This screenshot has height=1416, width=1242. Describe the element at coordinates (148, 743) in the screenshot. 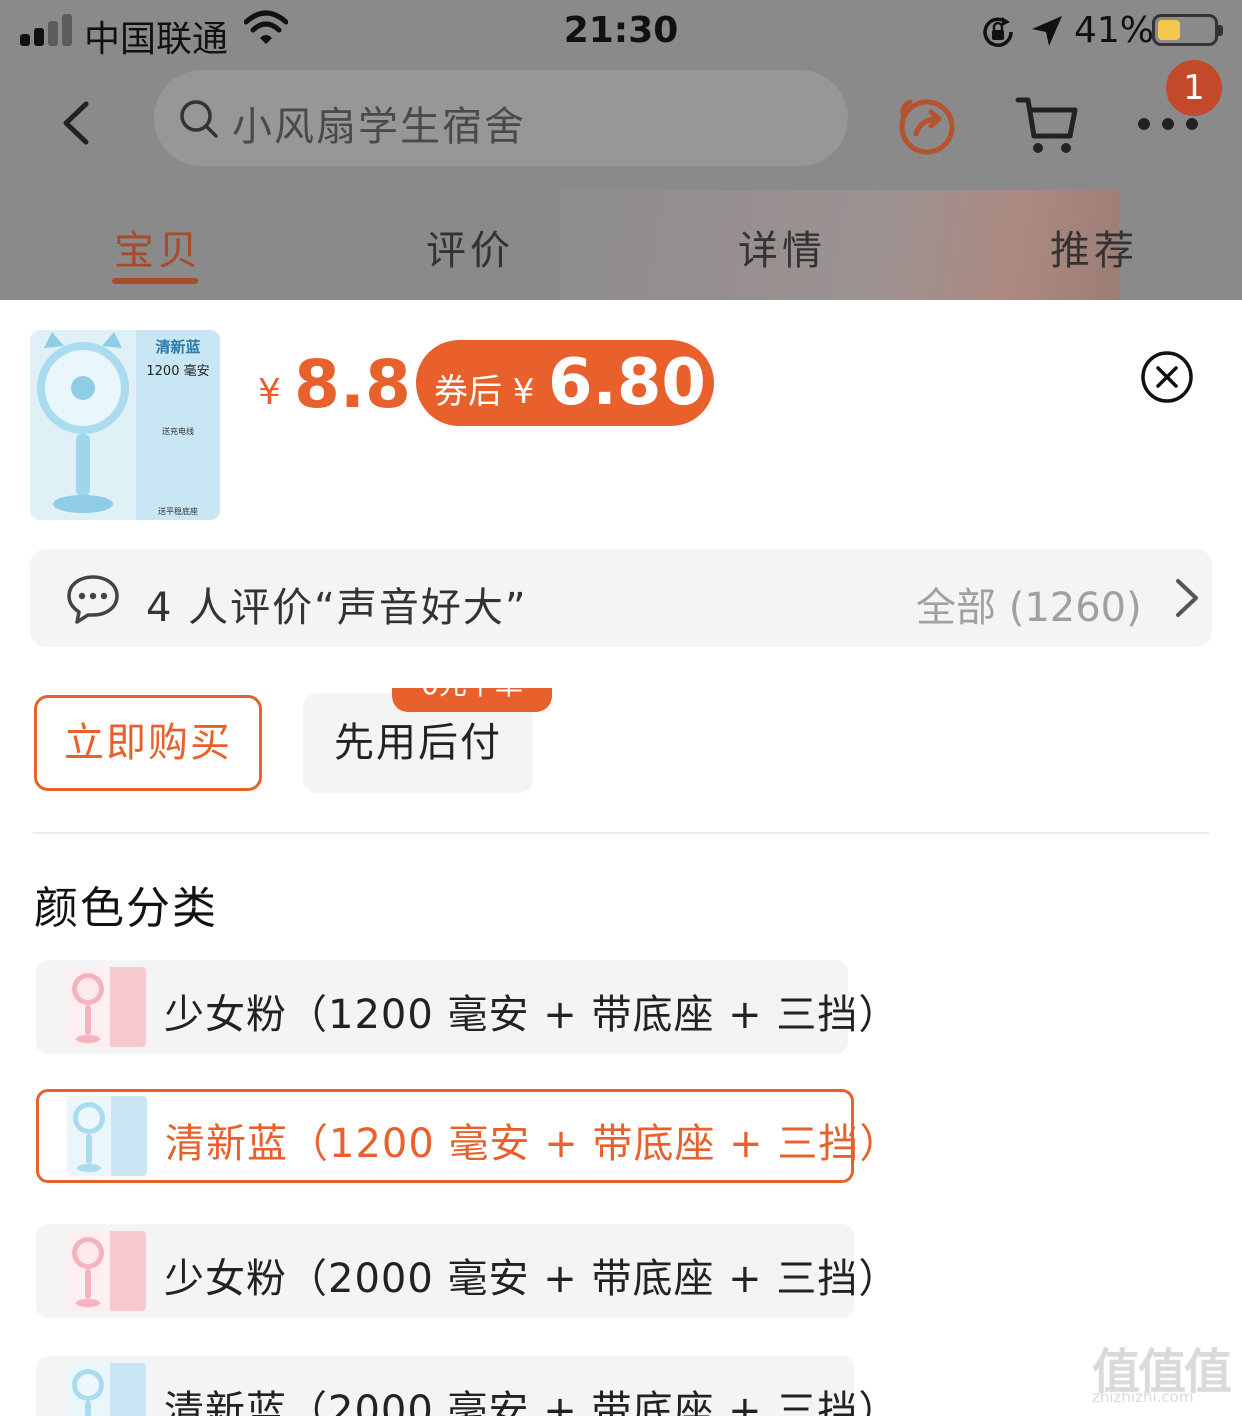

I see `buy-now-button: 立即购买` at that location.